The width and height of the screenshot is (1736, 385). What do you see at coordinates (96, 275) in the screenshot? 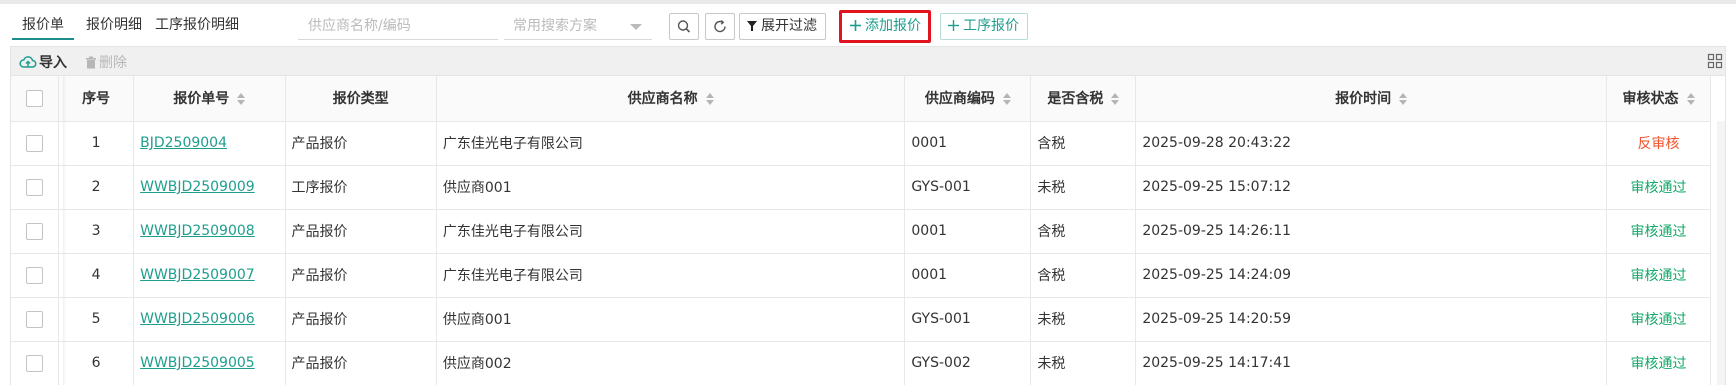
I see `cell-seq: 4` at bounding box center [96, 275].